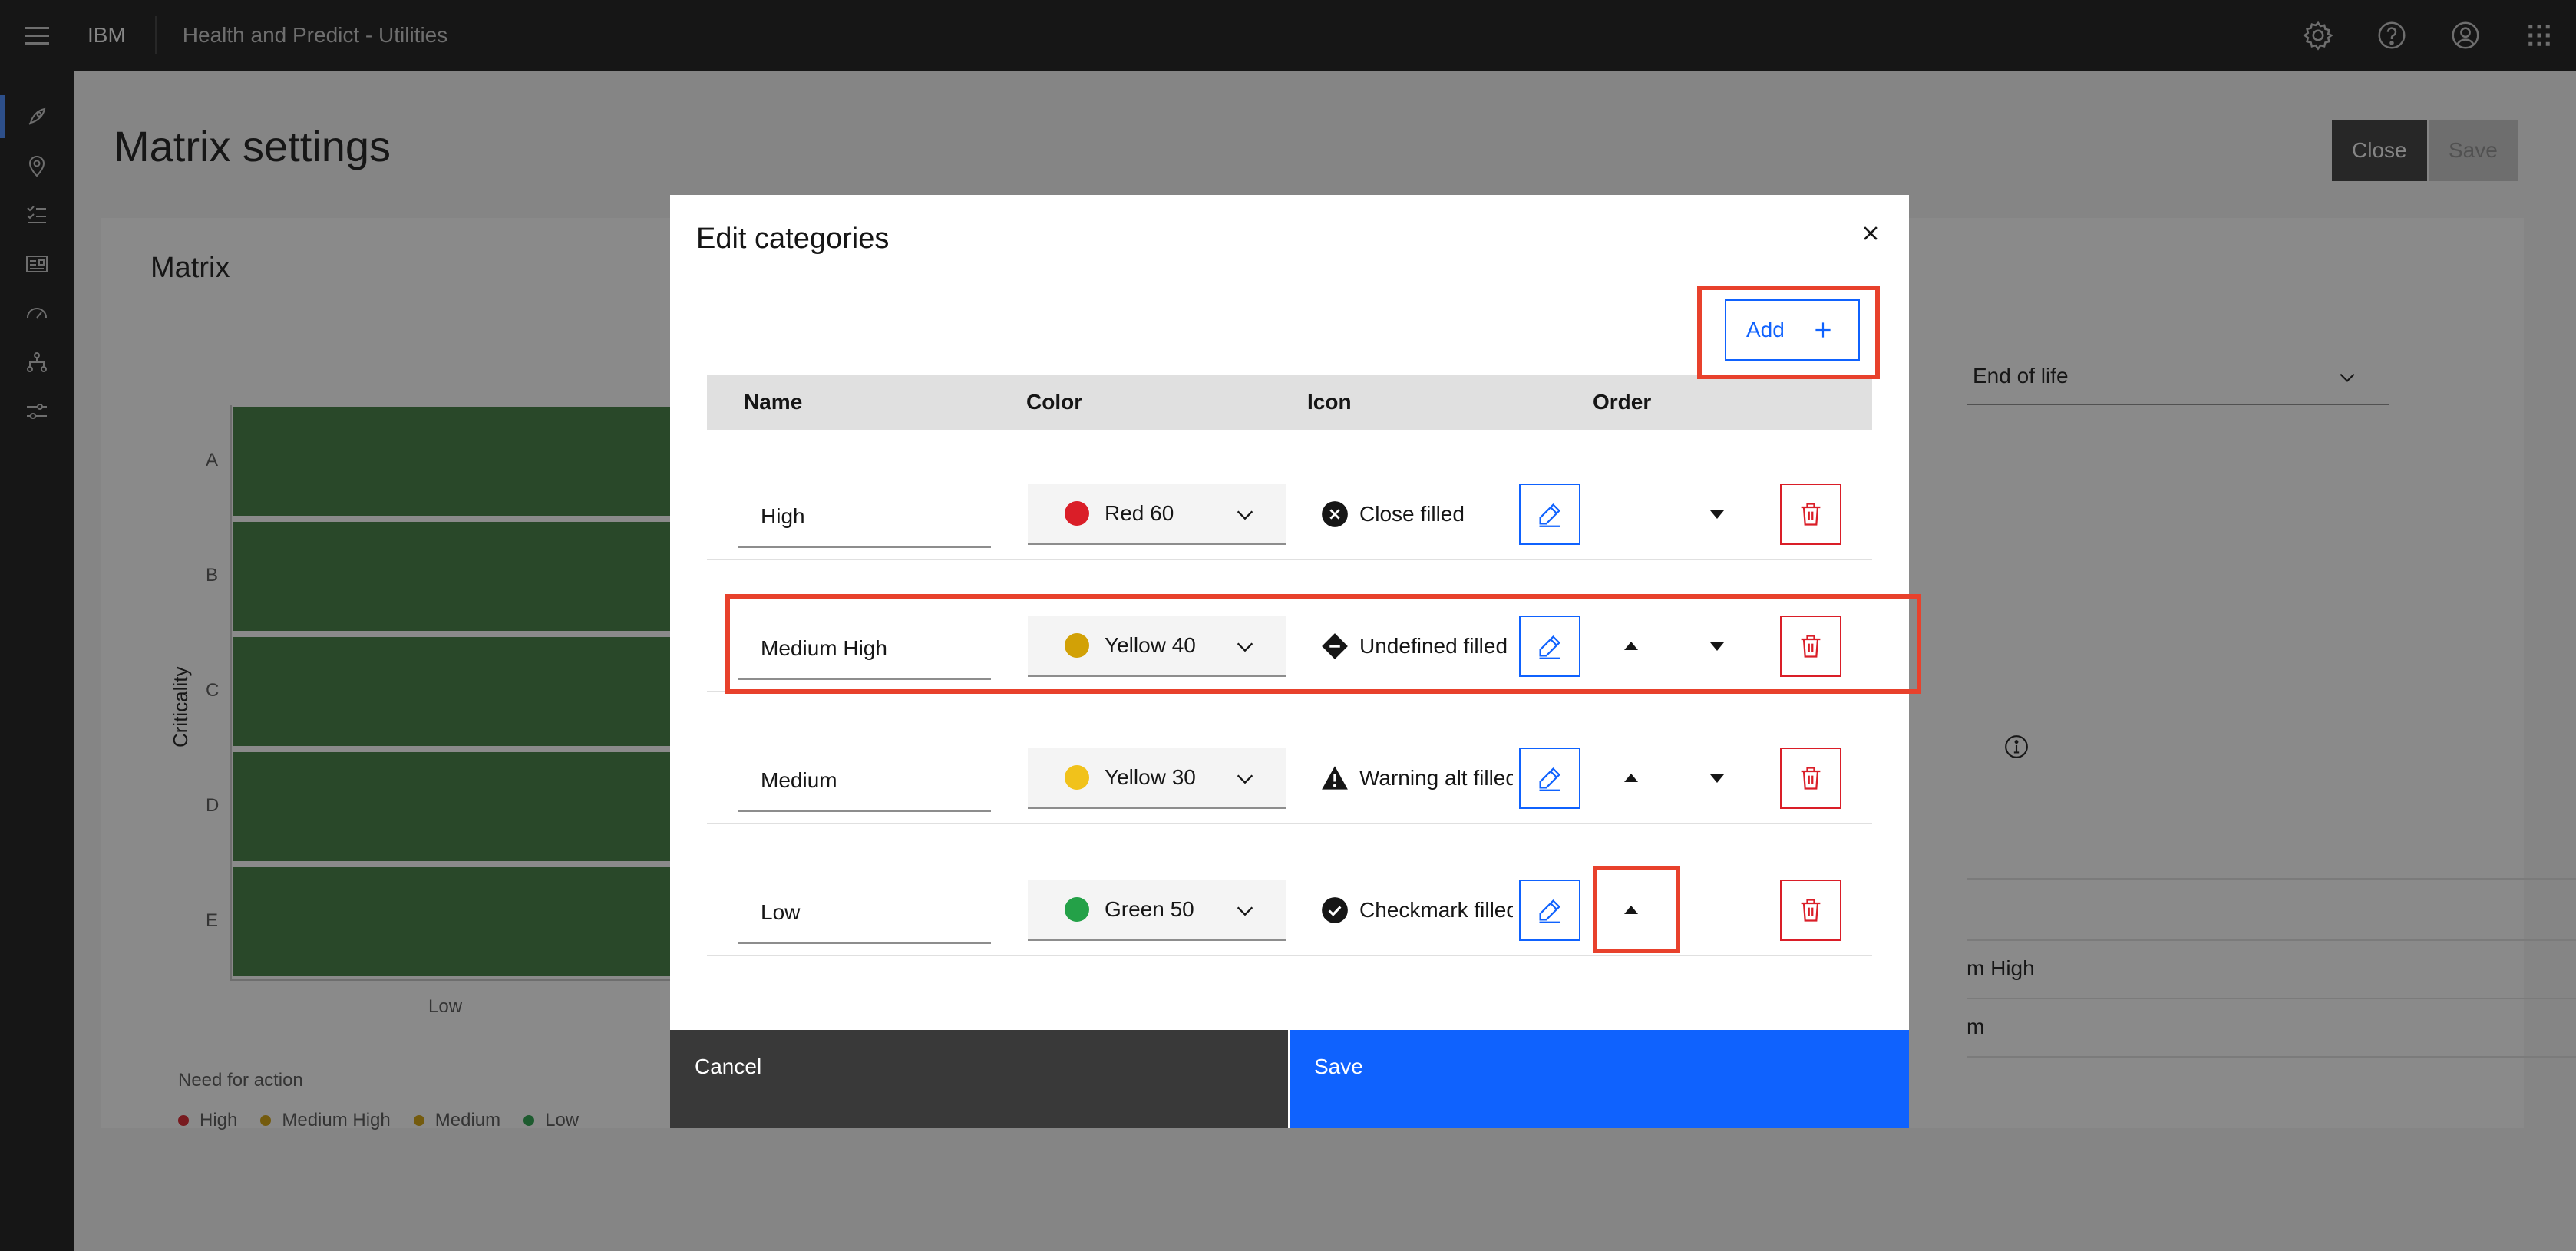 This screenshot has width=2576, height=1251. I want to click on icon-cell: Close filled, so click(1417, 514).